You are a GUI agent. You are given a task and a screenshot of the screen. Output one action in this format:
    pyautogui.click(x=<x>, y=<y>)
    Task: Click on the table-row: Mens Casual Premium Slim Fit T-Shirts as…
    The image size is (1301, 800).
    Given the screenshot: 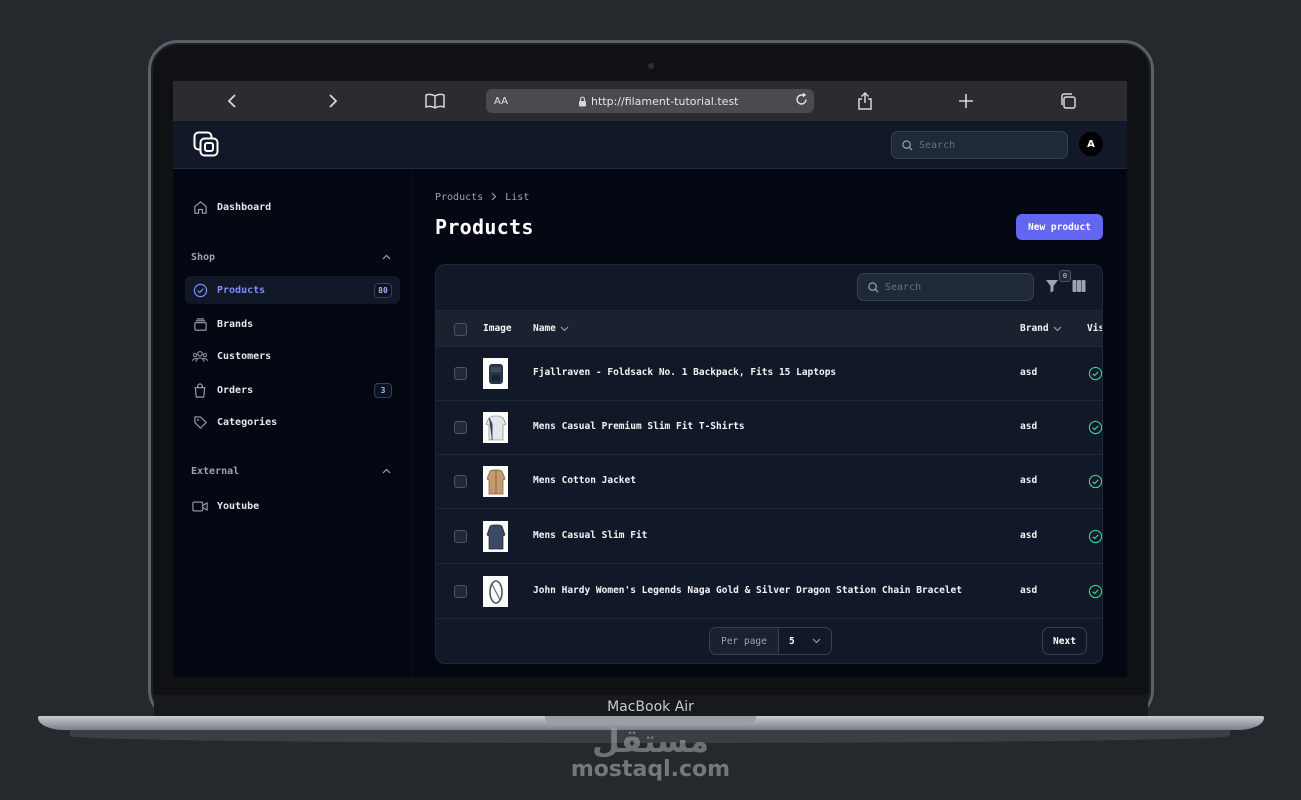 What is the action you would take?
    pyautogui.click(x=769, y=428)
    